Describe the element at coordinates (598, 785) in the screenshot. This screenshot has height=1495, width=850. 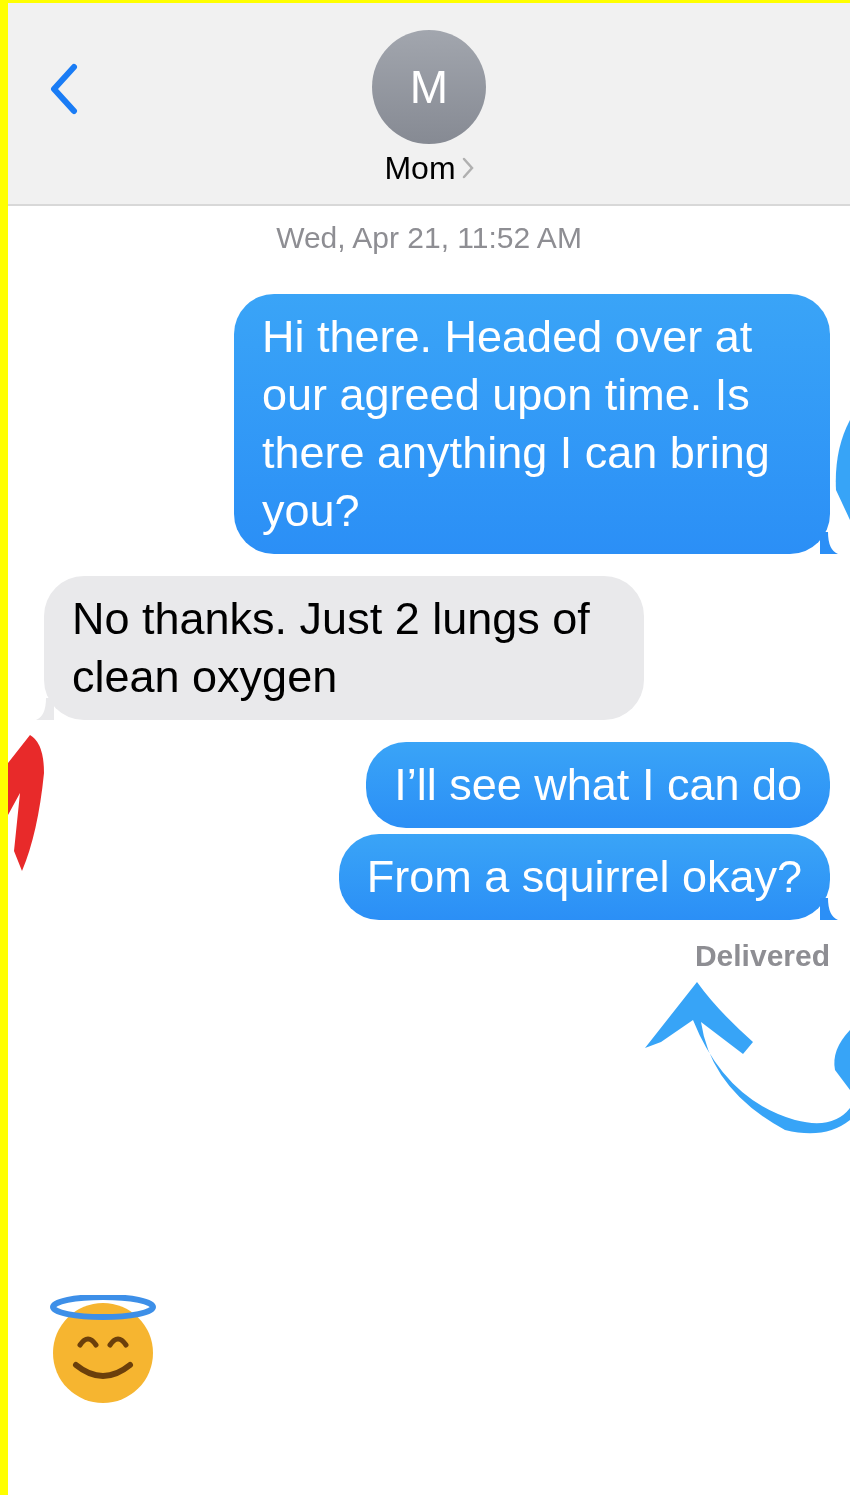
I see `message-bubble: I’ll see what I can do` at that location.